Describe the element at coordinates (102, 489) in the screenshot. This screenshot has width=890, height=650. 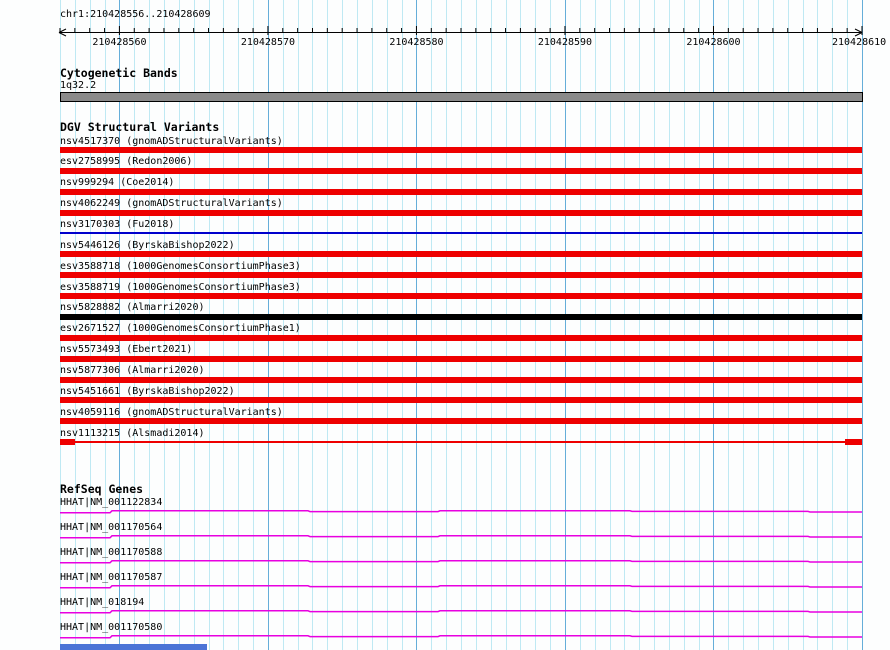
I see `track-header-refseq: RefSeq Genes` at that location.